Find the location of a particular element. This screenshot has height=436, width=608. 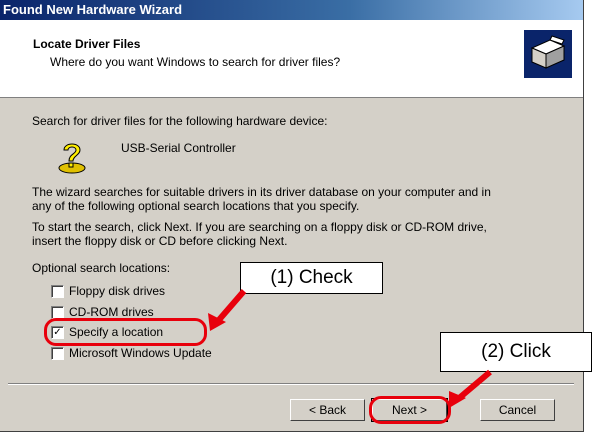

device-name: USB-Serial Controller is located at coordinates (178, 148).